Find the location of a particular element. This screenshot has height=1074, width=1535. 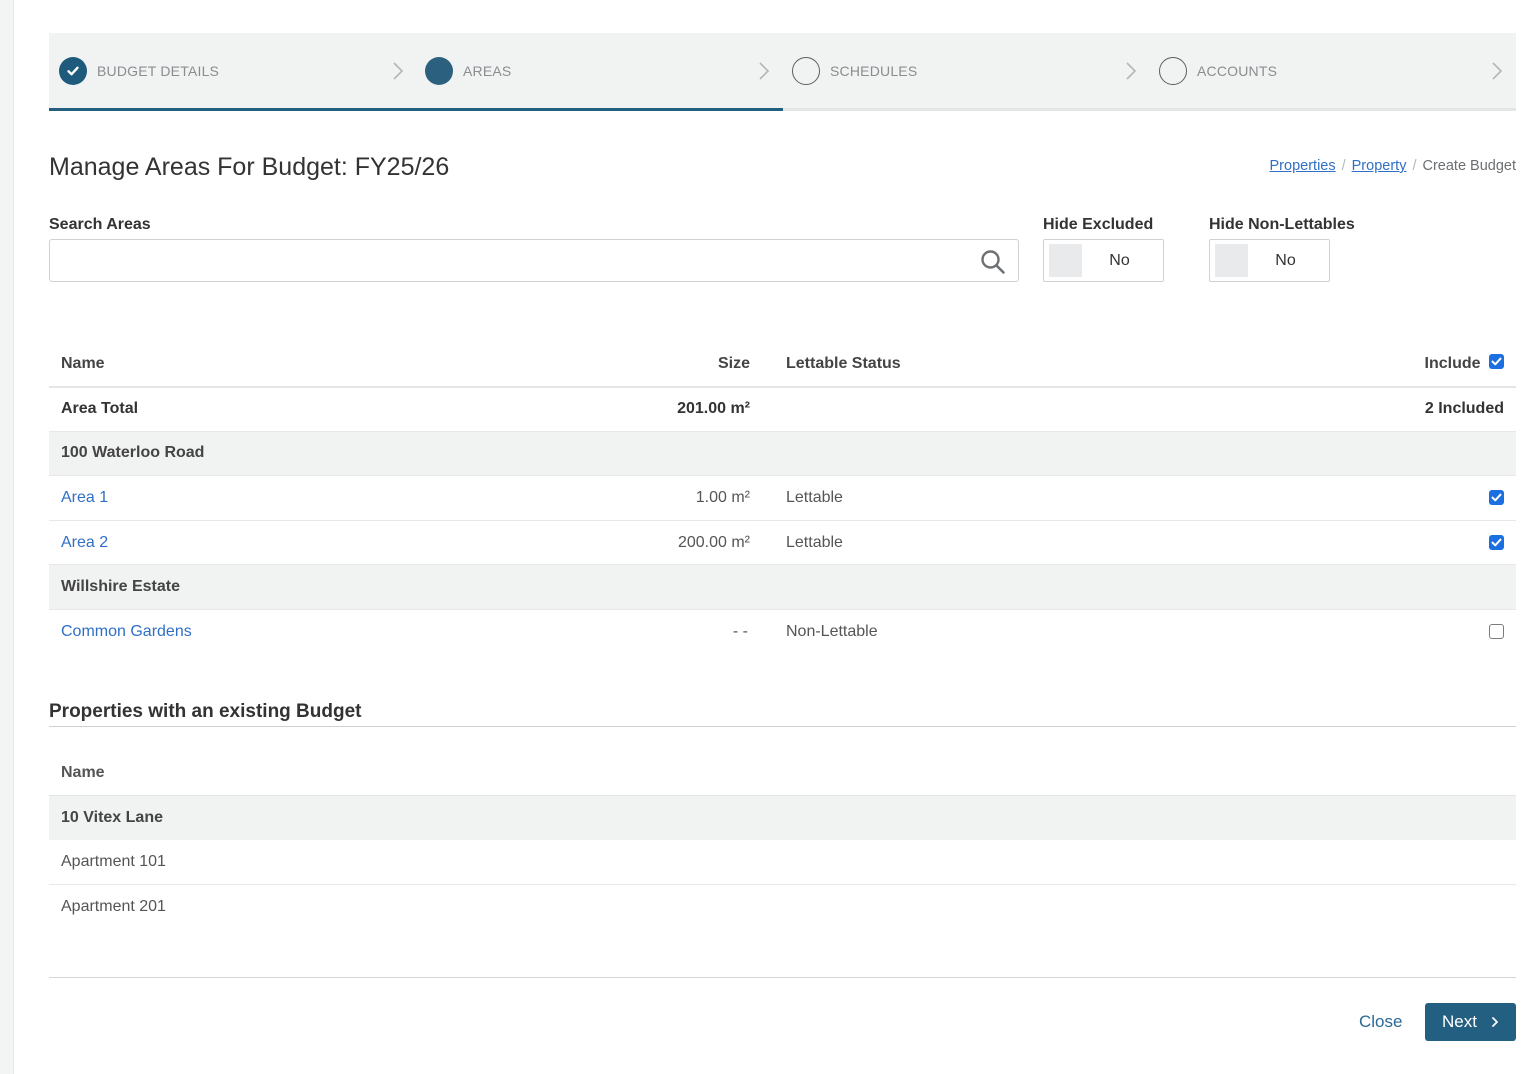

column-header-lettable-status: Lettable Status is located at coordinates (986, 365).